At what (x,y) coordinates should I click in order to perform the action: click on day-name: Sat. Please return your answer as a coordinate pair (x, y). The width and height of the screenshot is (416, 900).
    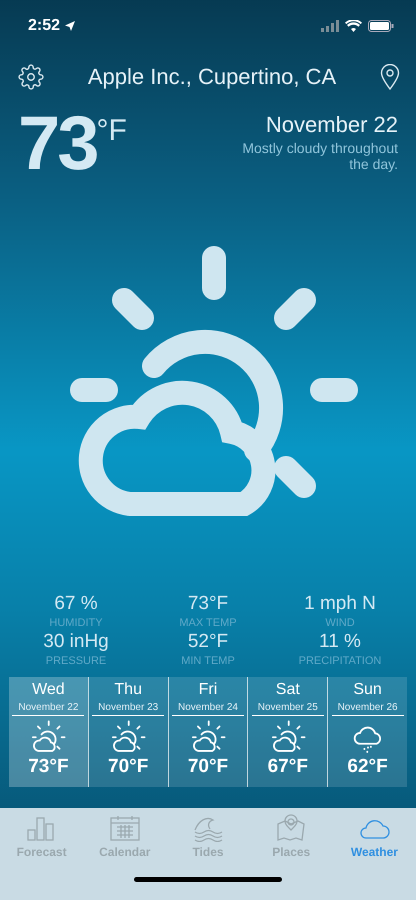
    Looking at the image, I should click on (288, 690).